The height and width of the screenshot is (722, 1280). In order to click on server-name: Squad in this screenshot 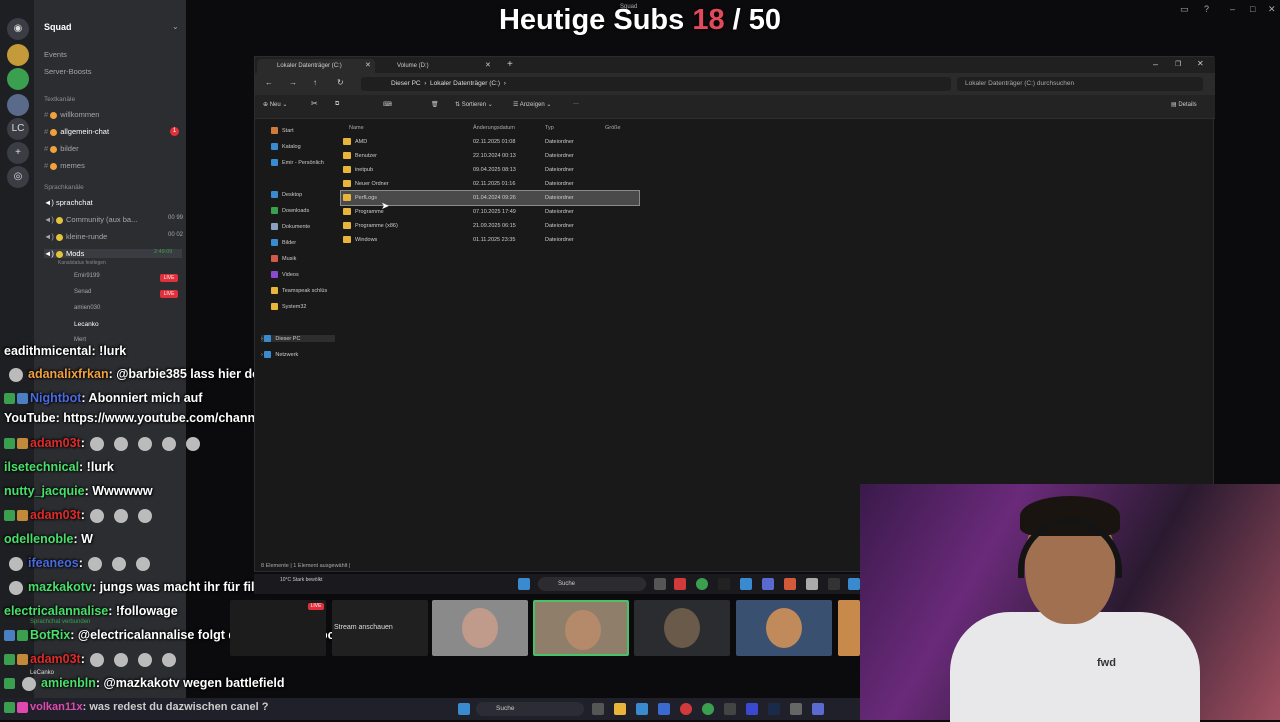, I will do `click(58, 27)`.